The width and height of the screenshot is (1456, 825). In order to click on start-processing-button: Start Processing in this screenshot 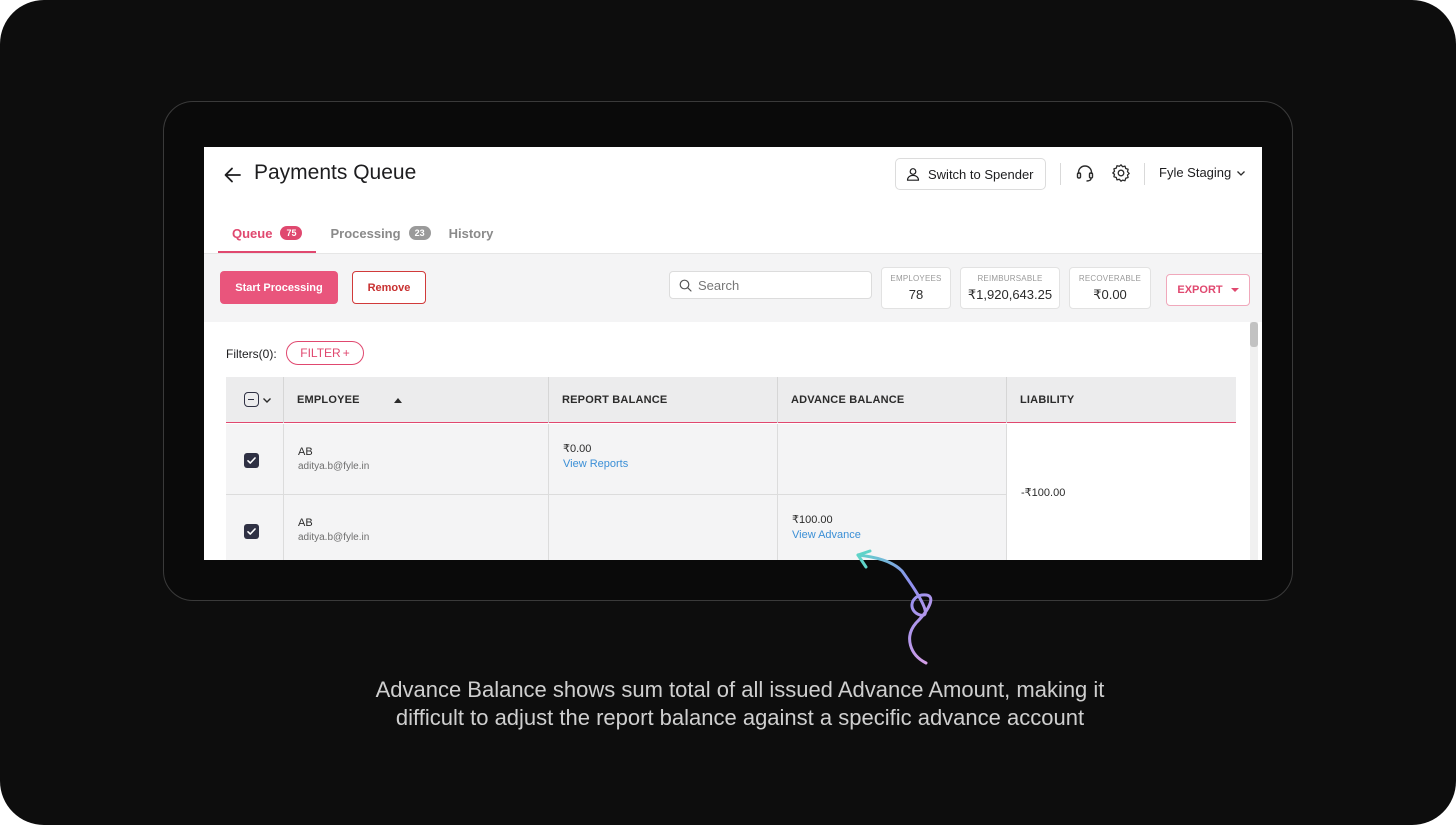, I will do `click(279, 287)`.